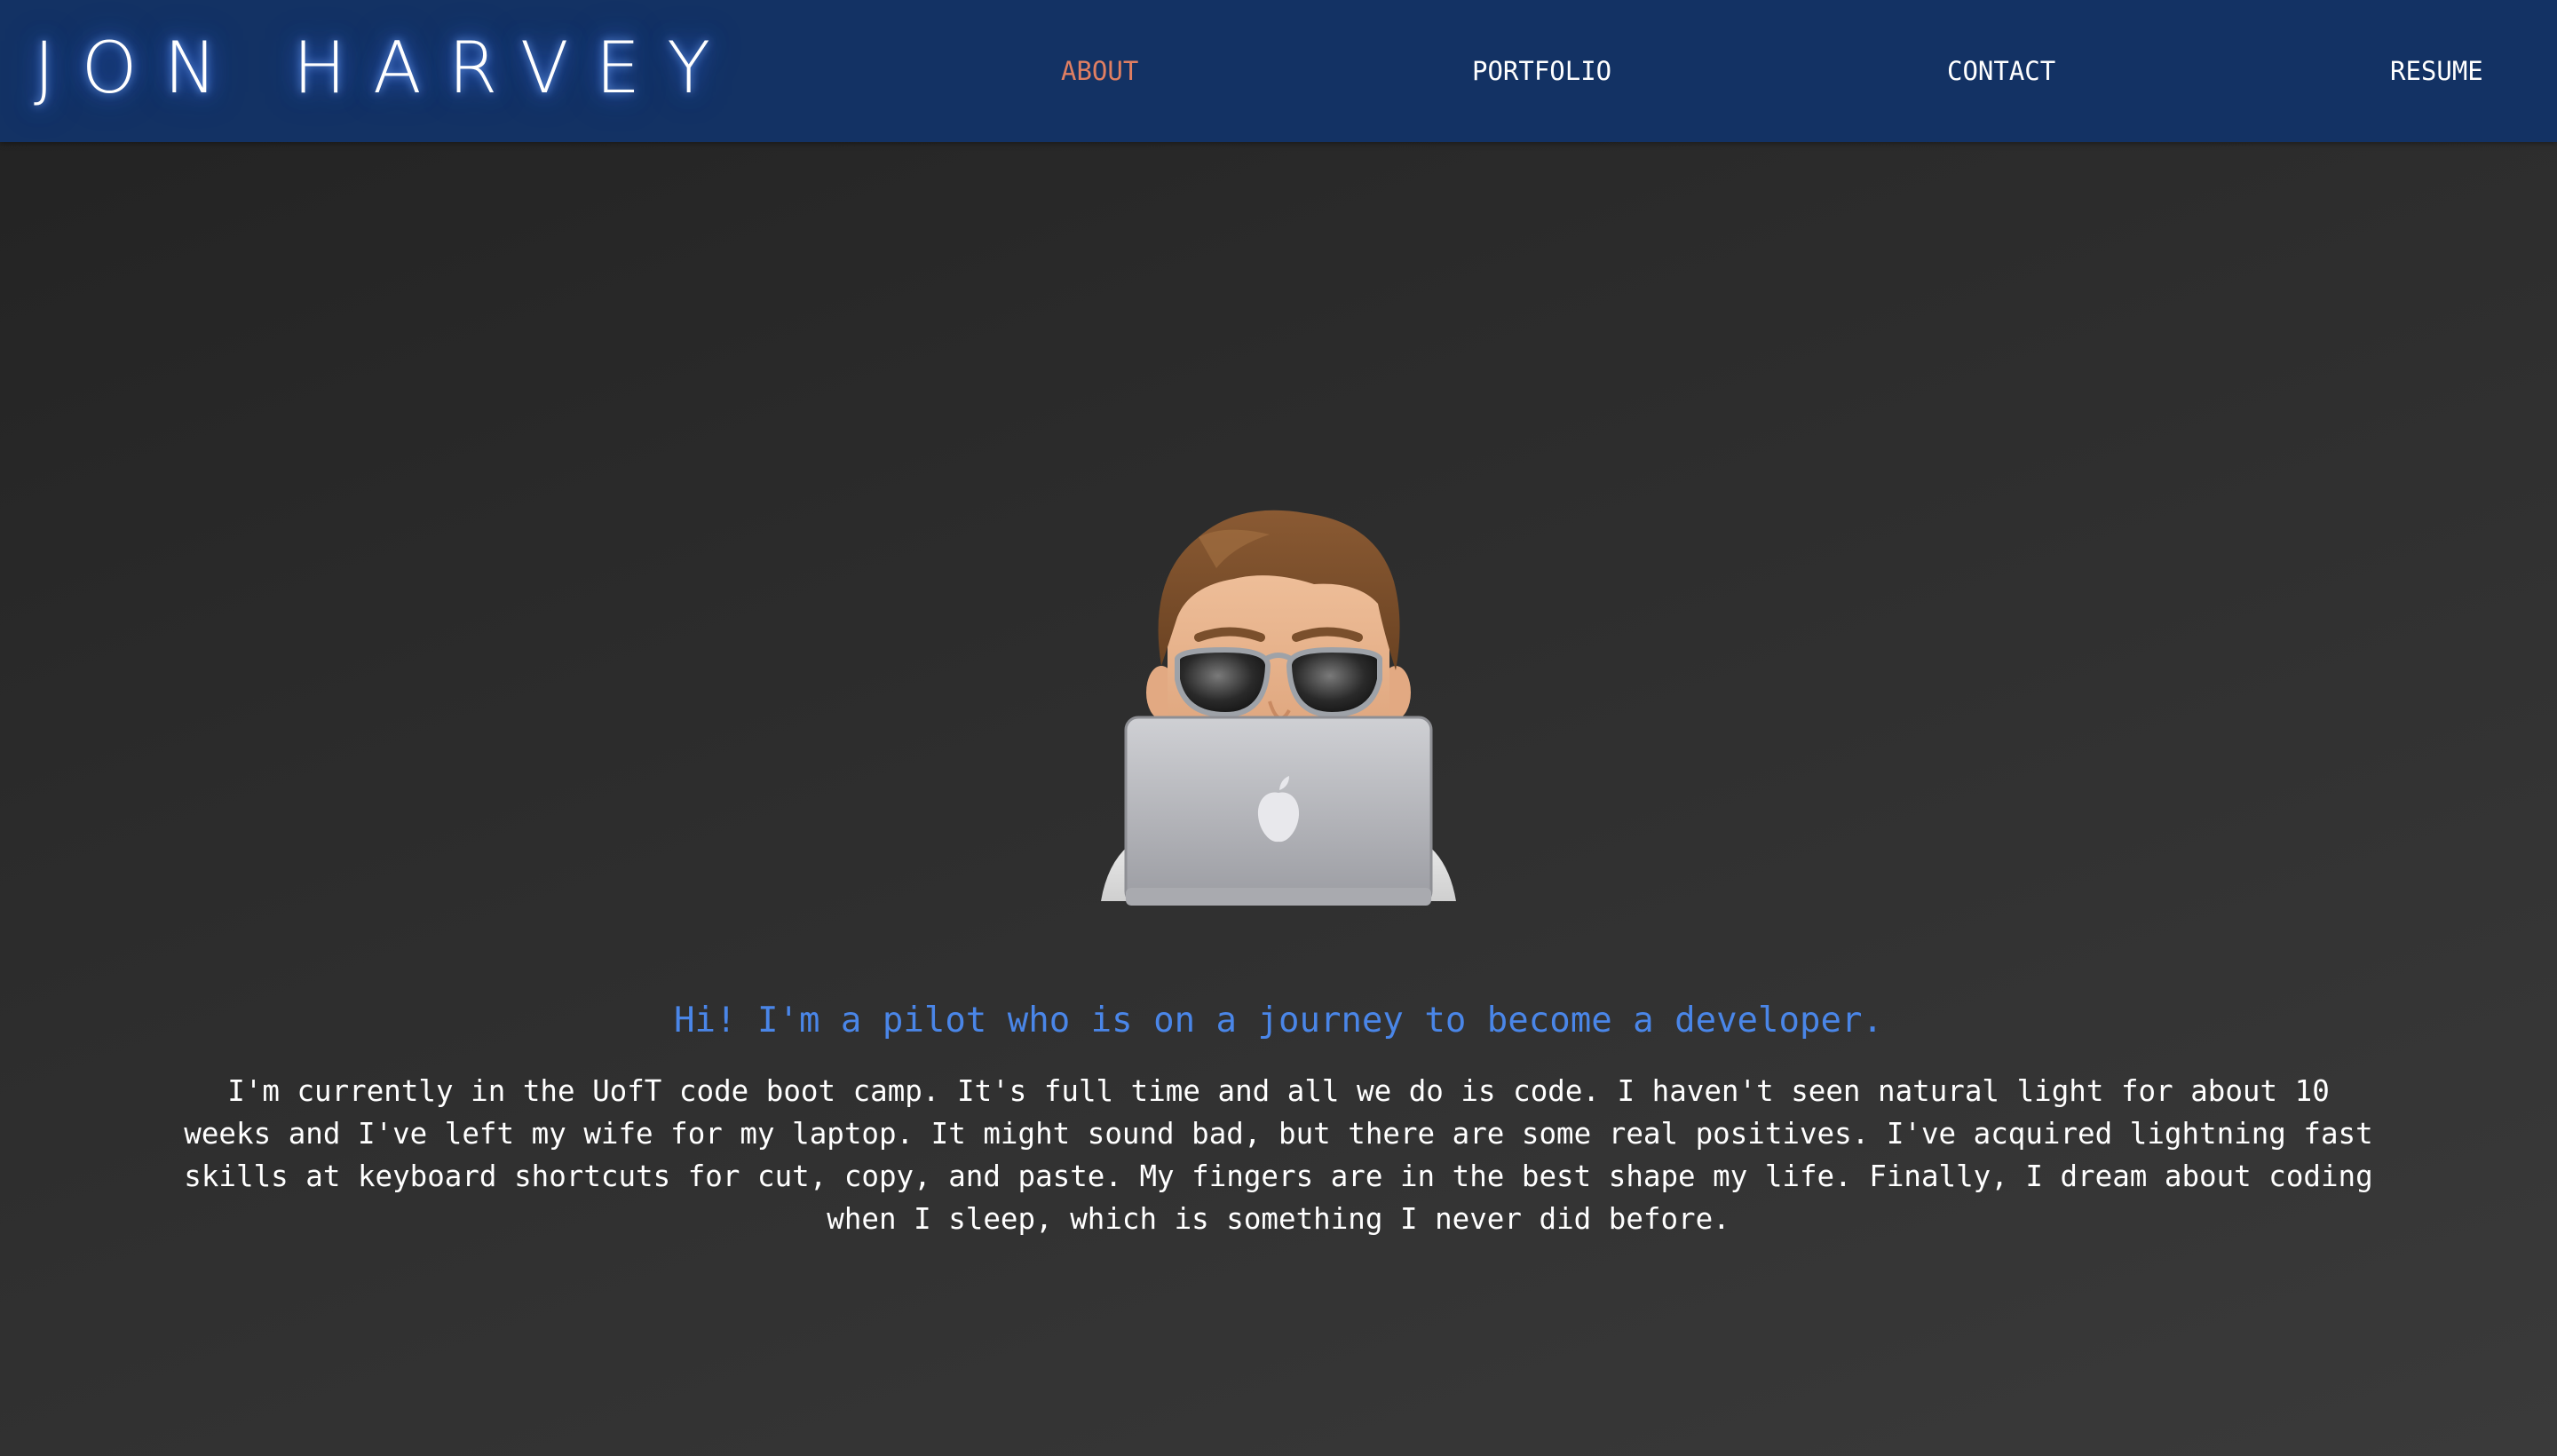  I want to click on nav-portfolio-link: PORTFOLIO, so click(1541, 71).